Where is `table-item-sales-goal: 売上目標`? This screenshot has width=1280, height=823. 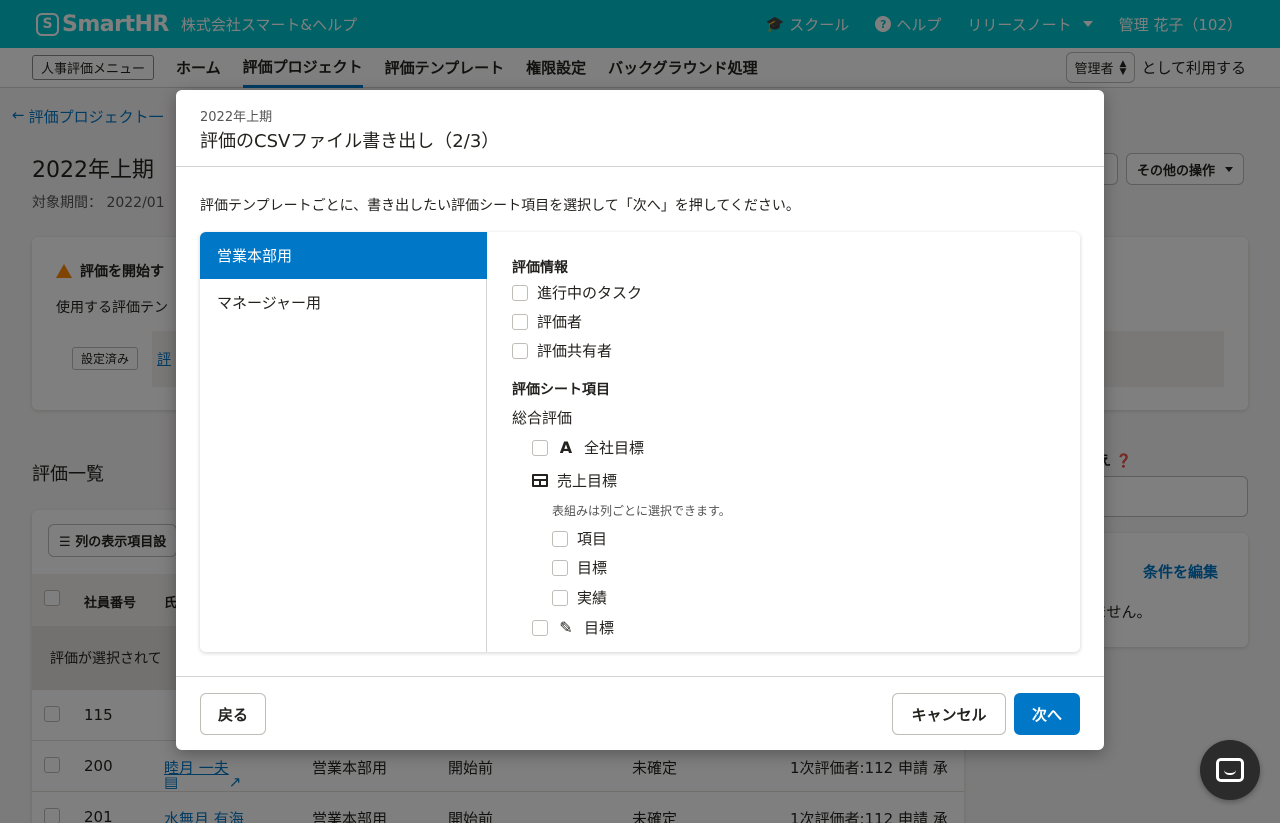
table-item-sales-goal: 売上目標 is located at coordinates (574, 480).